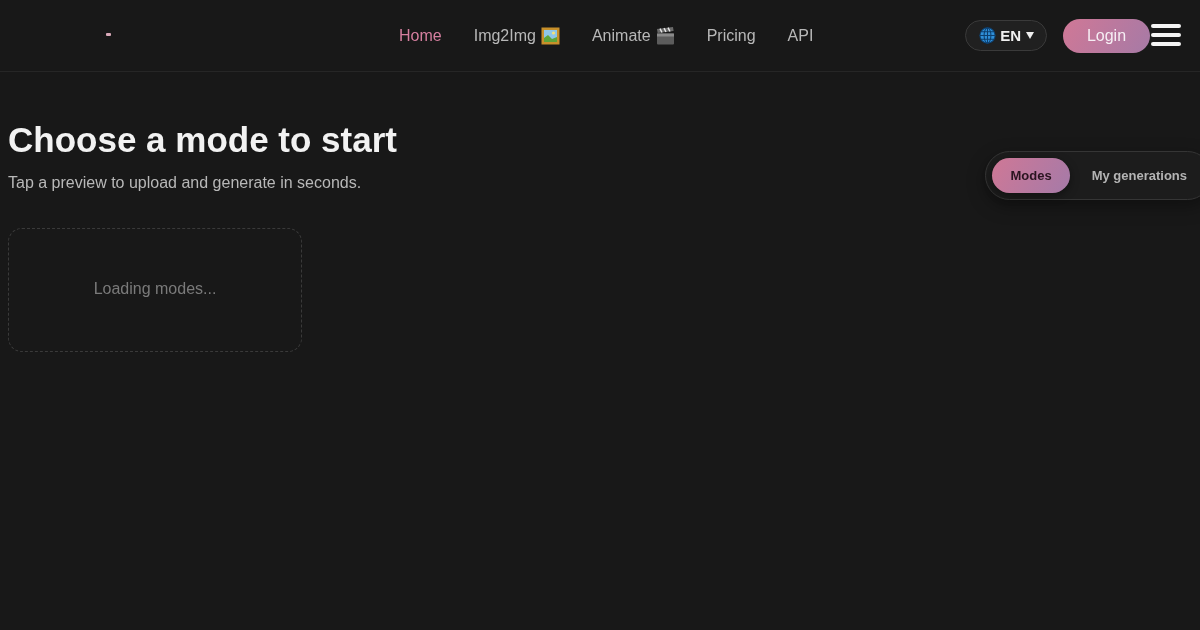 The height and width of the screenshot is (630, 1200). Describe the element at coordinates (202, 140) in the screenshot. I see `page-title: Choose a mode to start` at that location.